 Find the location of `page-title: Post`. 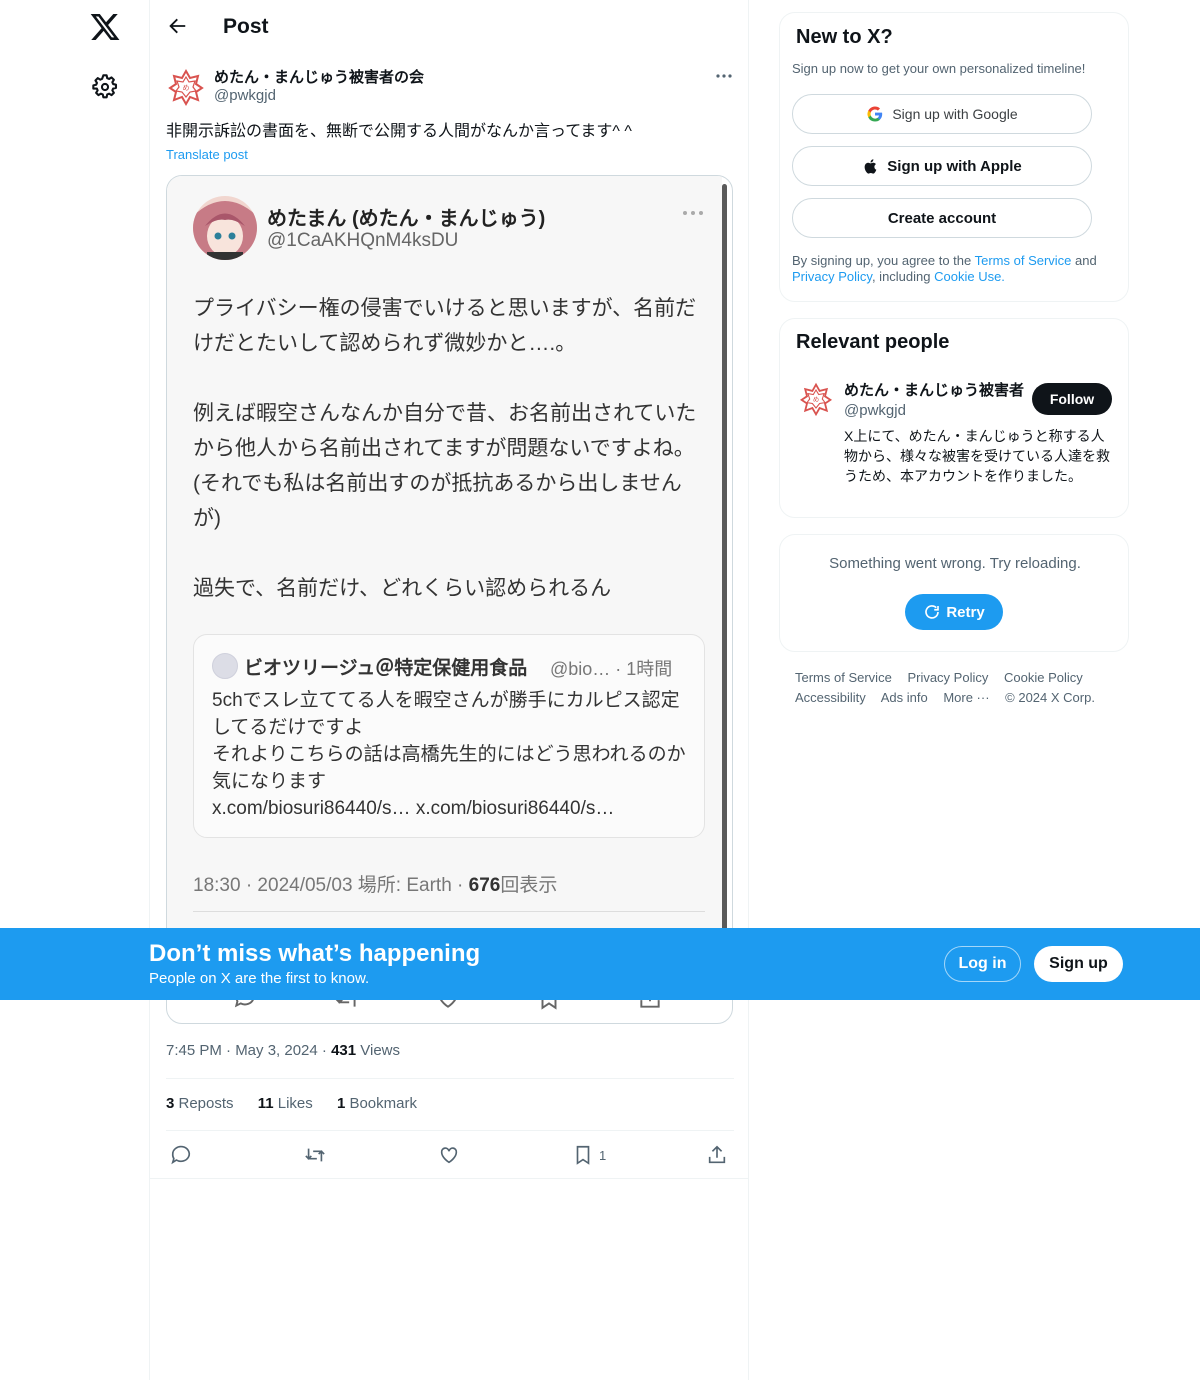

page-title: Post is located at coordinates (246, 26).